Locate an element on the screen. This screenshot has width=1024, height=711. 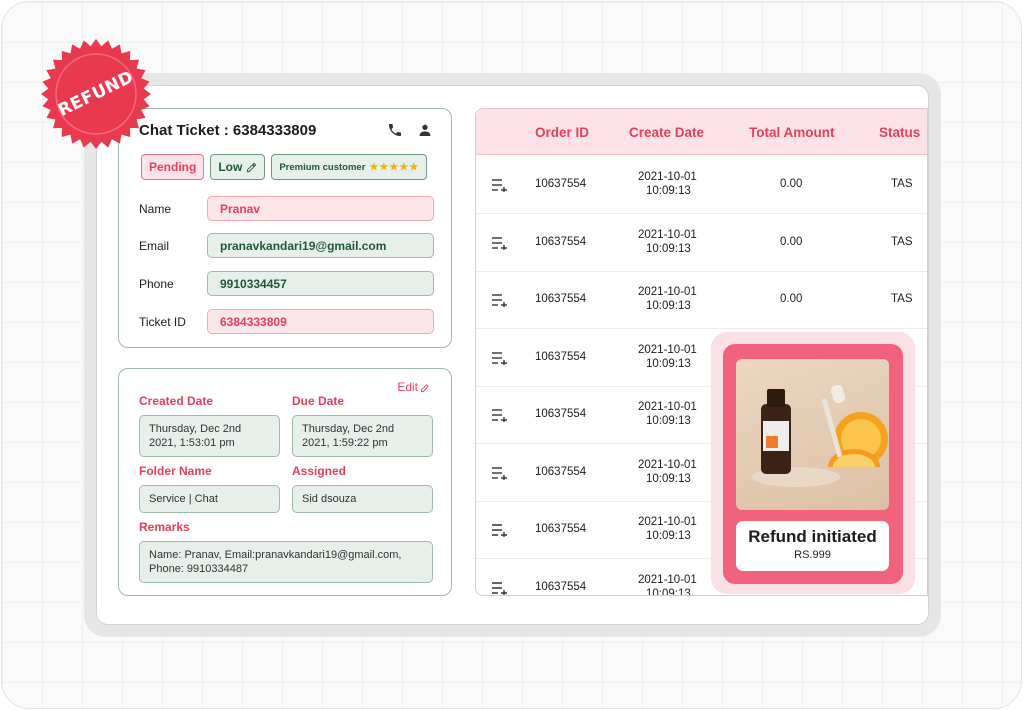
user-icon is located at coordinates (425, 130).